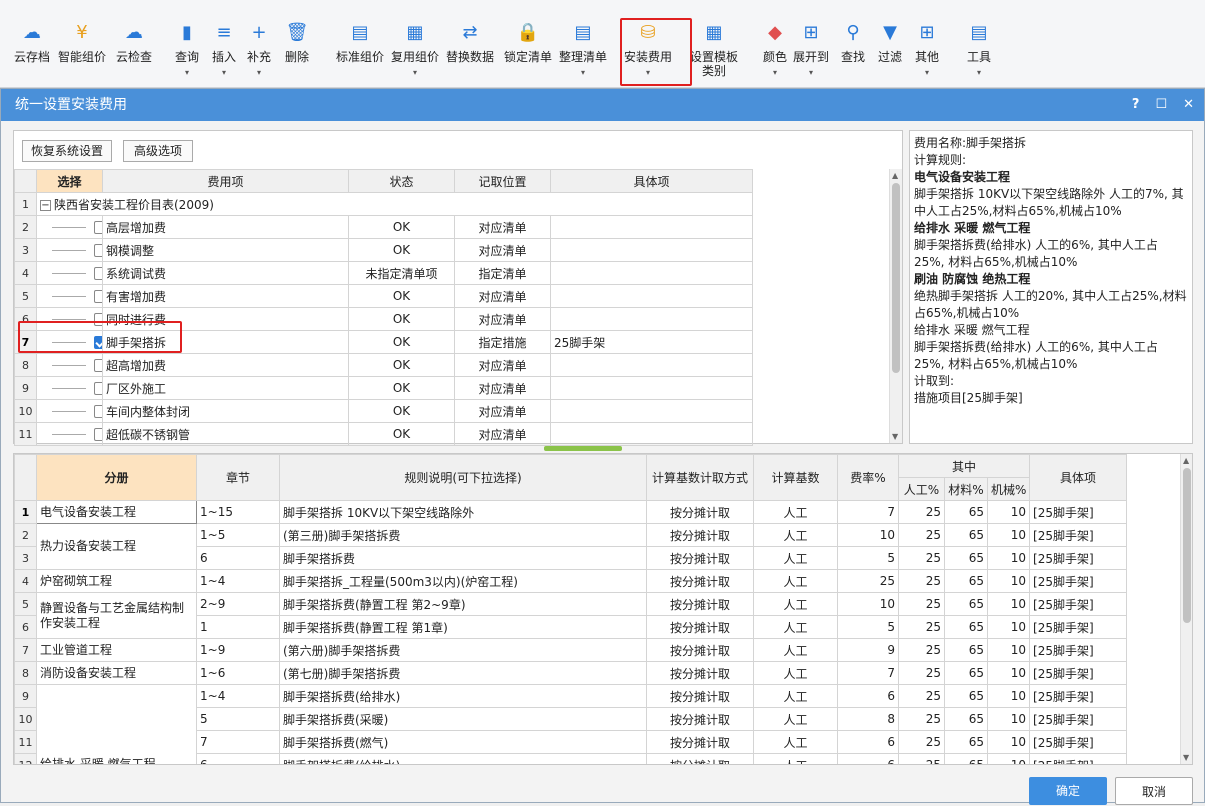  What do you see at coordinates (502, 342) in the screenshot?
I see `position-cell: 指定措施` at bounding box center [502, 342].